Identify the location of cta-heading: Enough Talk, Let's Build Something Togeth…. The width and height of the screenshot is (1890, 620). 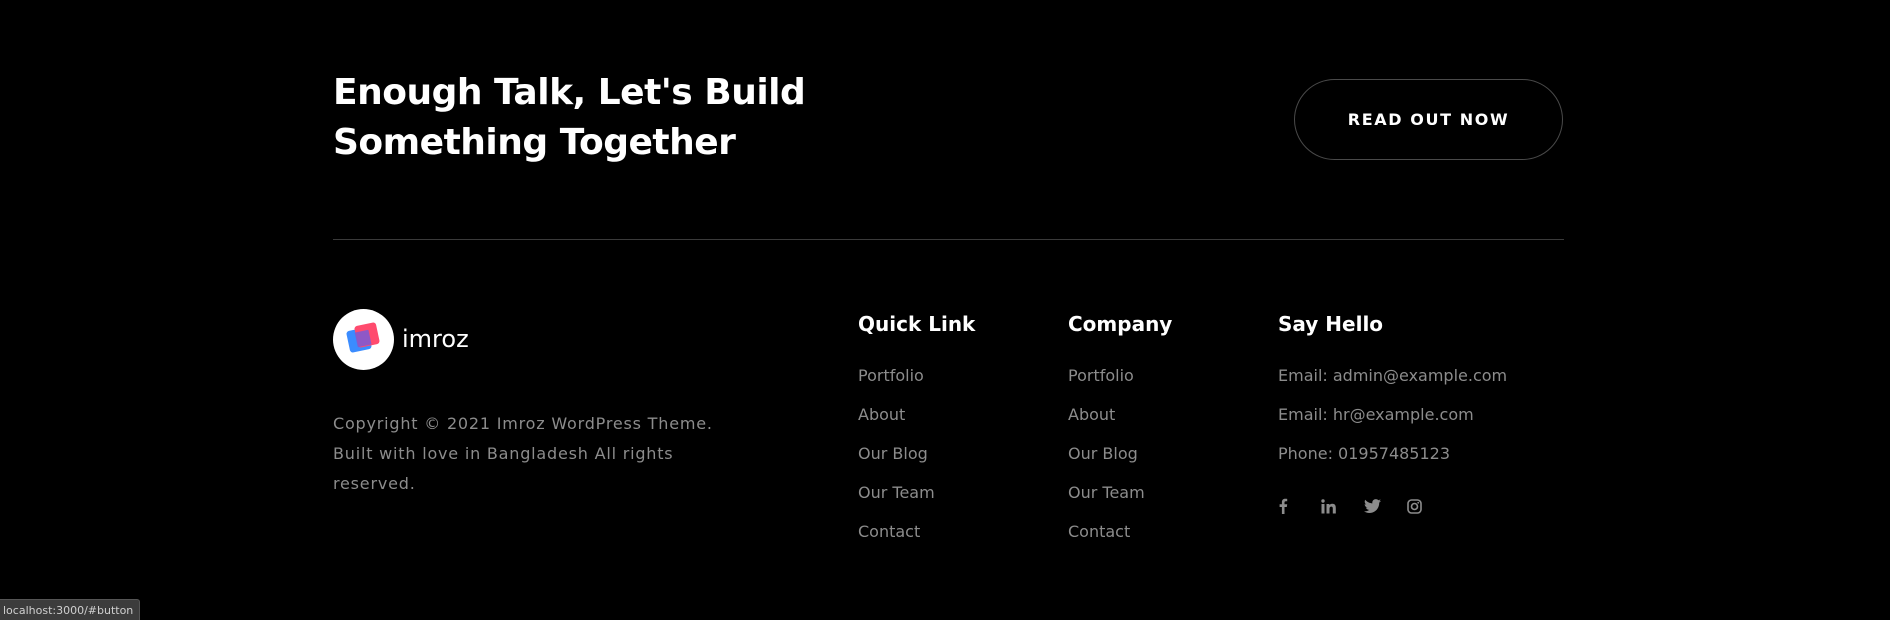
(593, 118).